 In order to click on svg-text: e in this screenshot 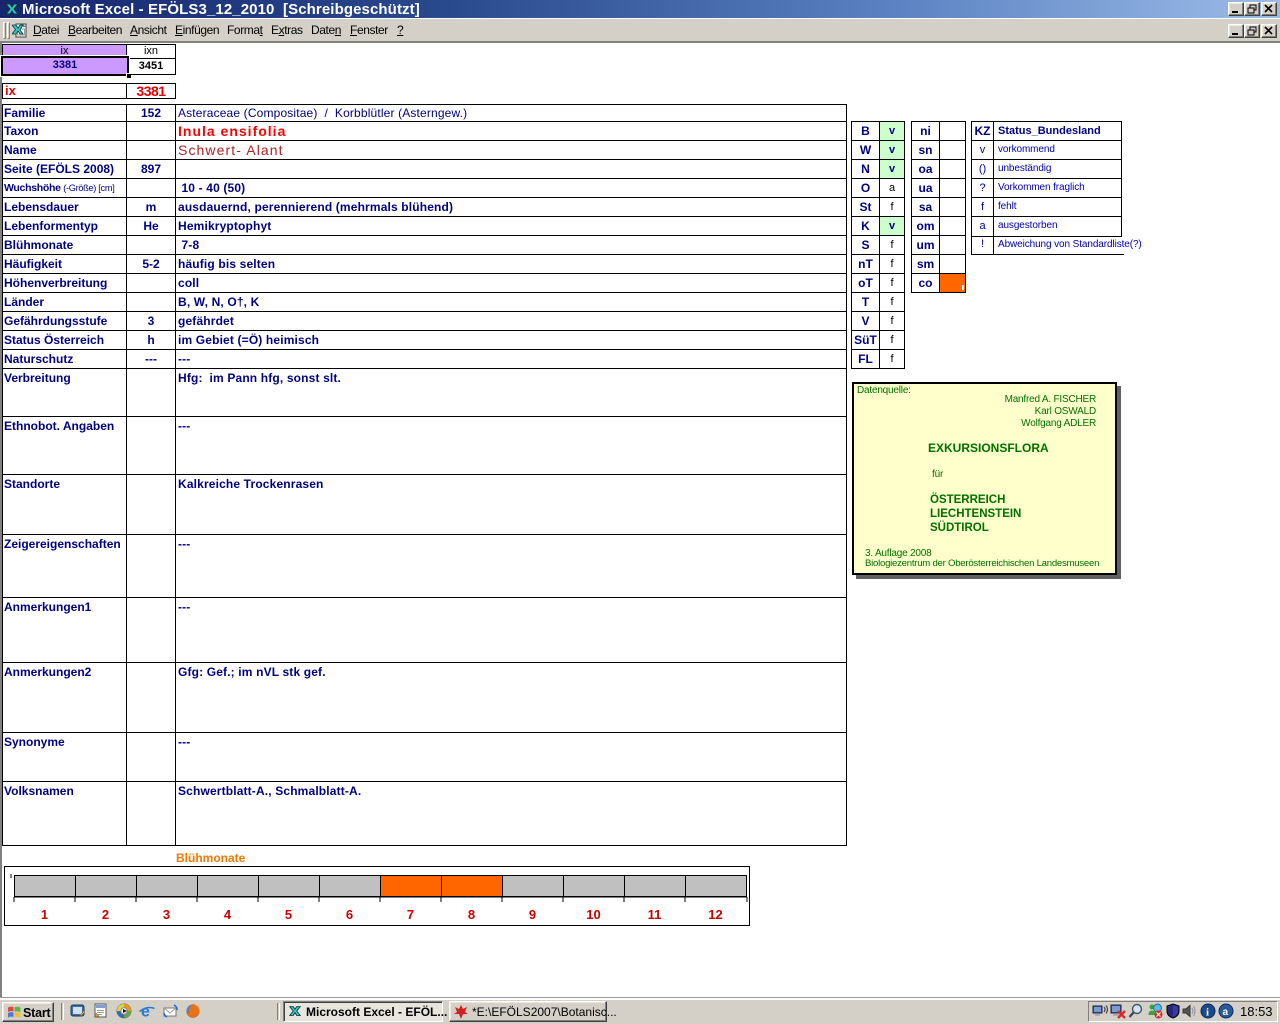, I will do `click(145, 1012)`.